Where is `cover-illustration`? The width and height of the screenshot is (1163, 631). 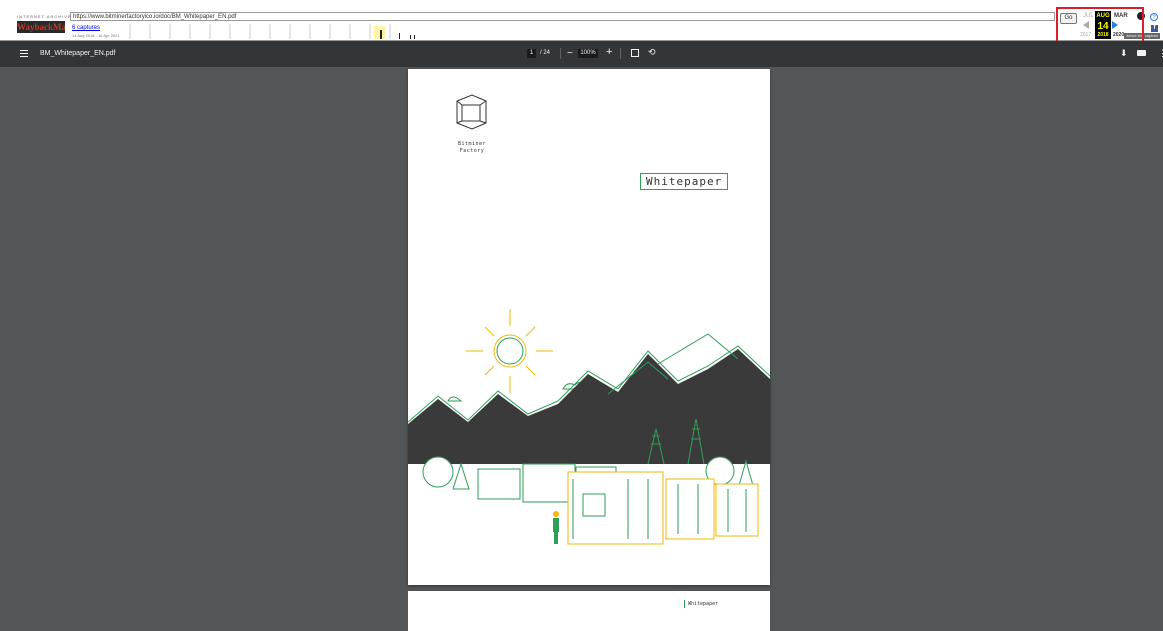
cover-illustration is located at coordinates (589, 427).